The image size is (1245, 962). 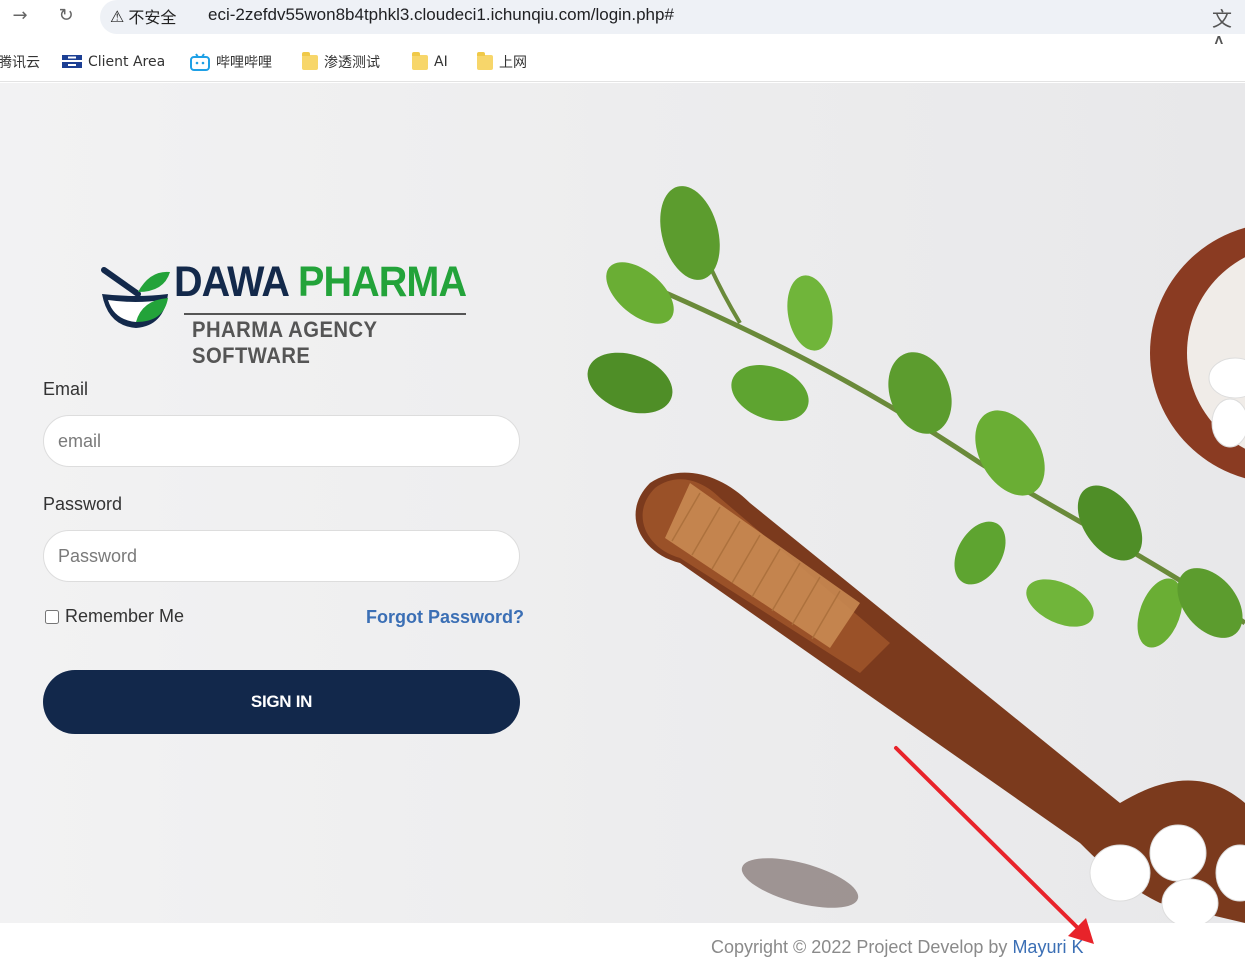 What do you see at coordinates (200, 62) in the screenshot?
I see `bilibili-icon` at bounding box center [200, 62].